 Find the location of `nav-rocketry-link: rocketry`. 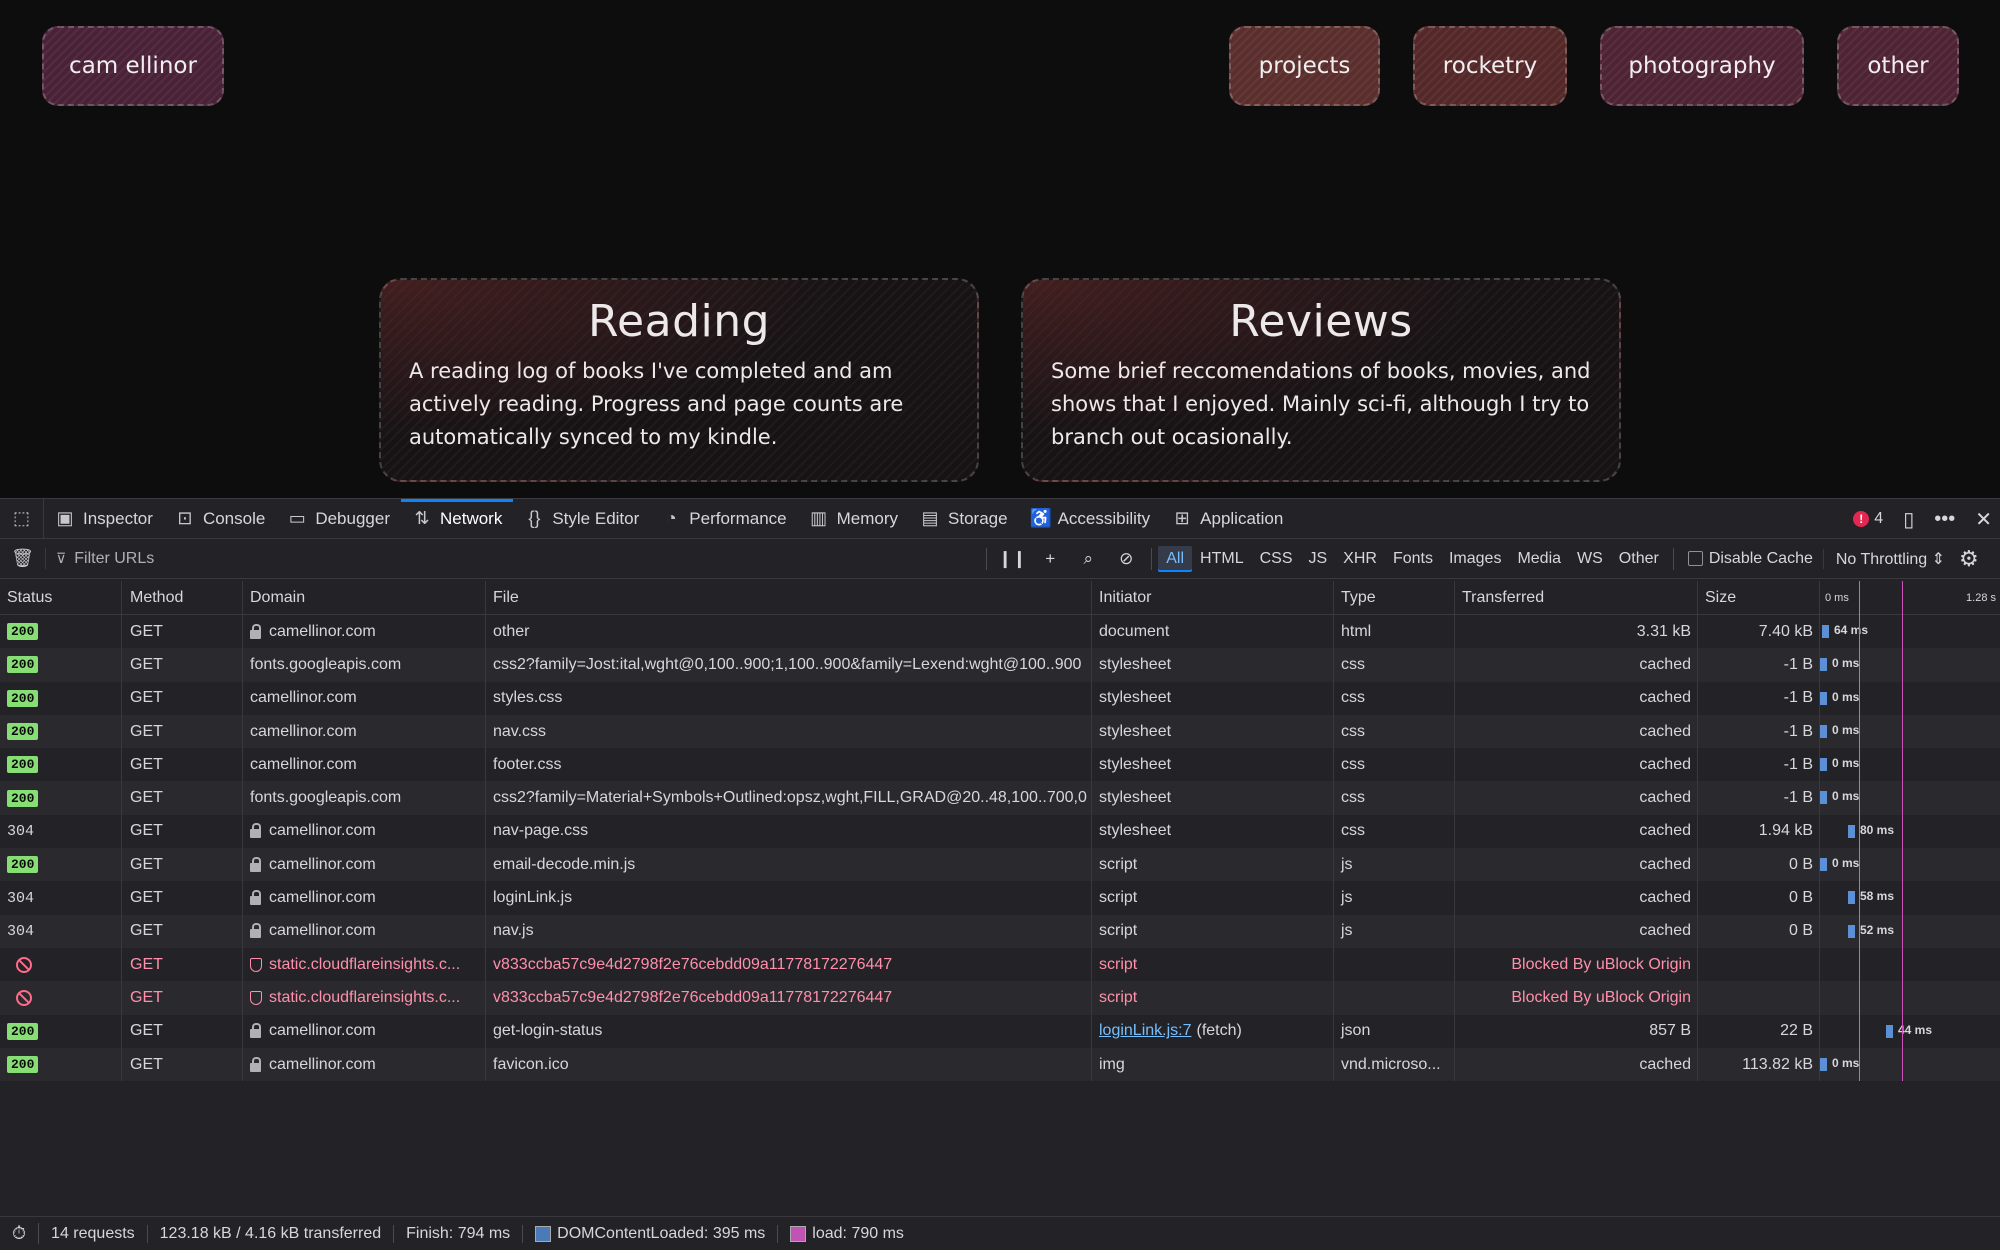

nav-rocketry-link: rocketry is located at coordinates (1490, 66).